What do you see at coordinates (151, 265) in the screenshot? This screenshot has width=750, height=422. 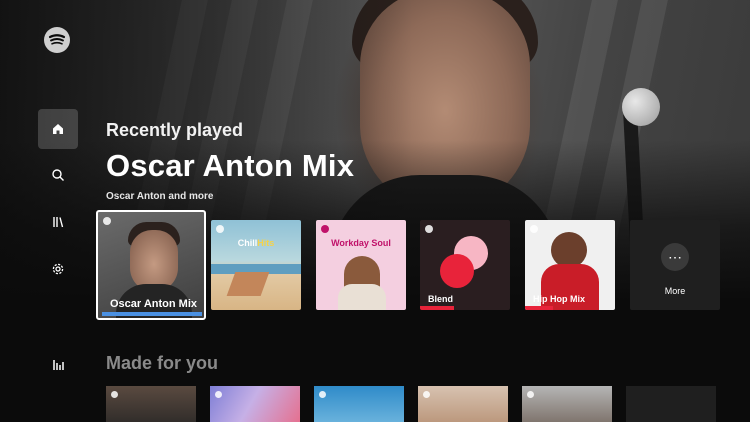 I see `card-oscar-anton-mix: Oscar Anton Mix` at bounding box center [151, 265].